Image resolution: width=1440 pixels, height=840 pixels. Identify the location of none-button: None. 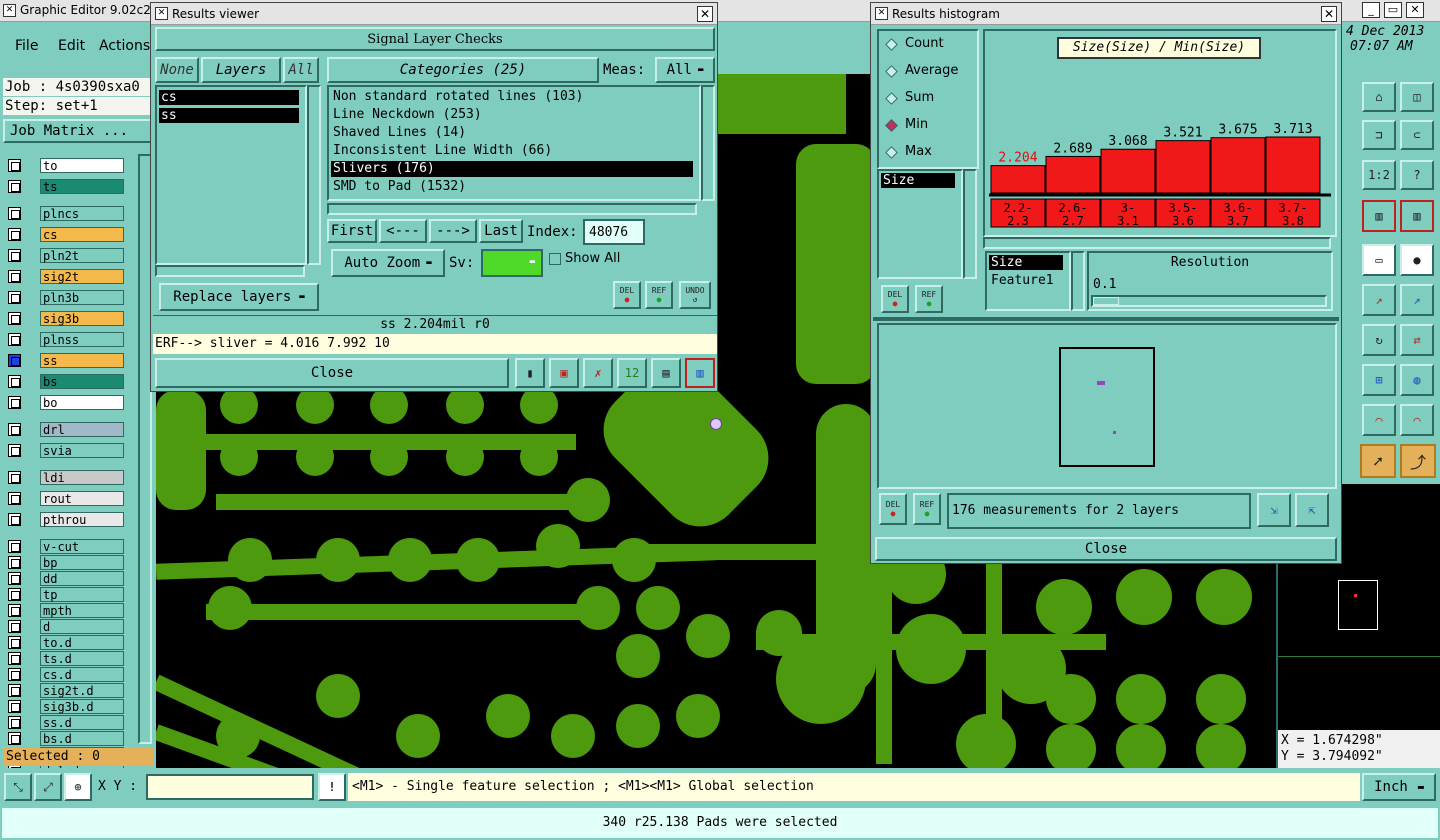
(177, 70).